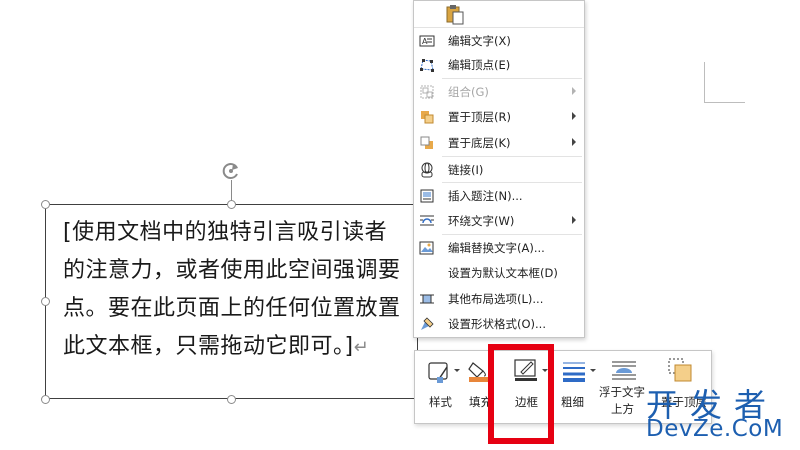 This screenshot has width=800, height=450. What do you see at coordinates (479, 117) in the screenshot?
I see `menu-label: 置于顶层(R)` at bounding box center [479, 117].